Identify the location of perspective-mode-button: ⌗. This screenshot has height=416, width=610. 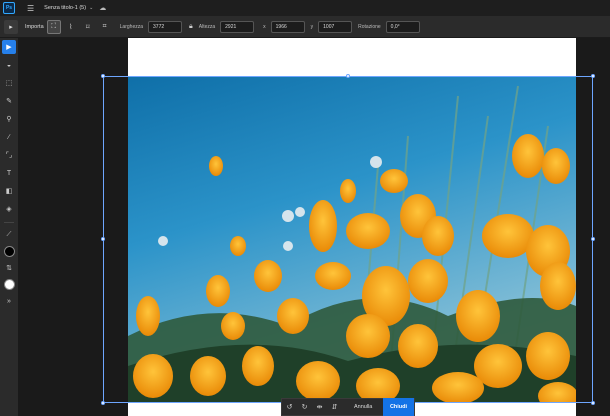
(105, 27).